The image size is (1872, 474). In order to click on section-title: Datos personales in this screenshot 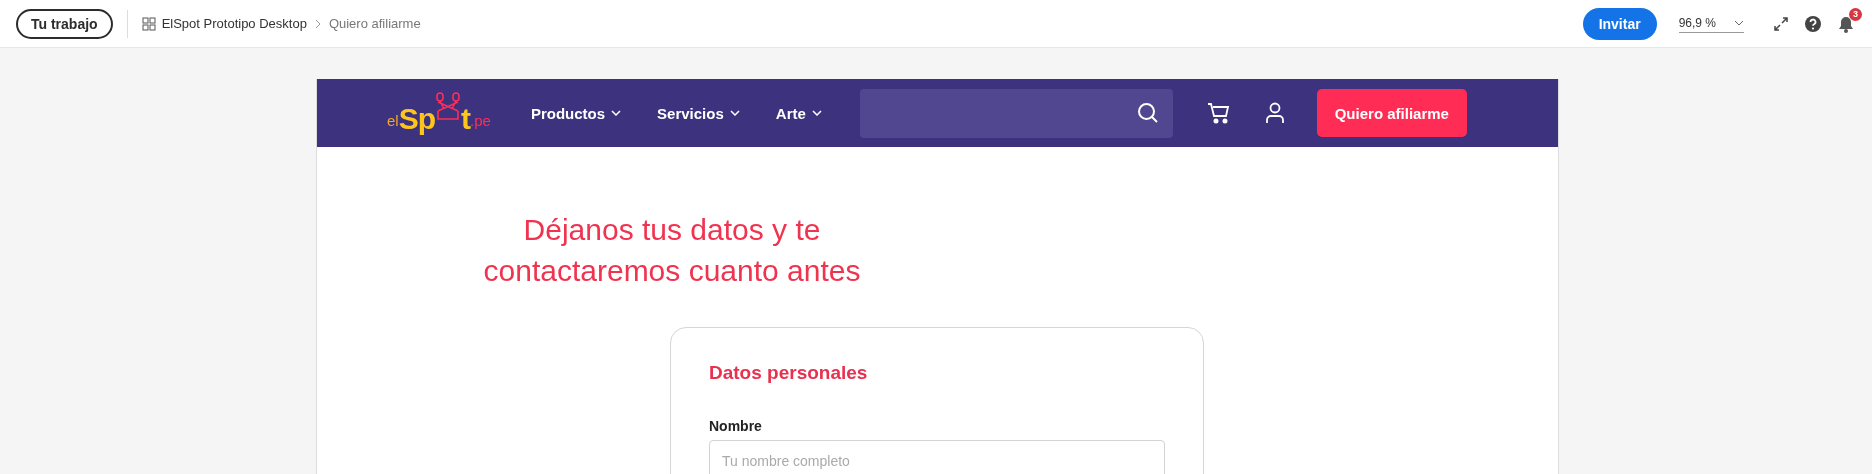, I will do `click(789, 373)`.